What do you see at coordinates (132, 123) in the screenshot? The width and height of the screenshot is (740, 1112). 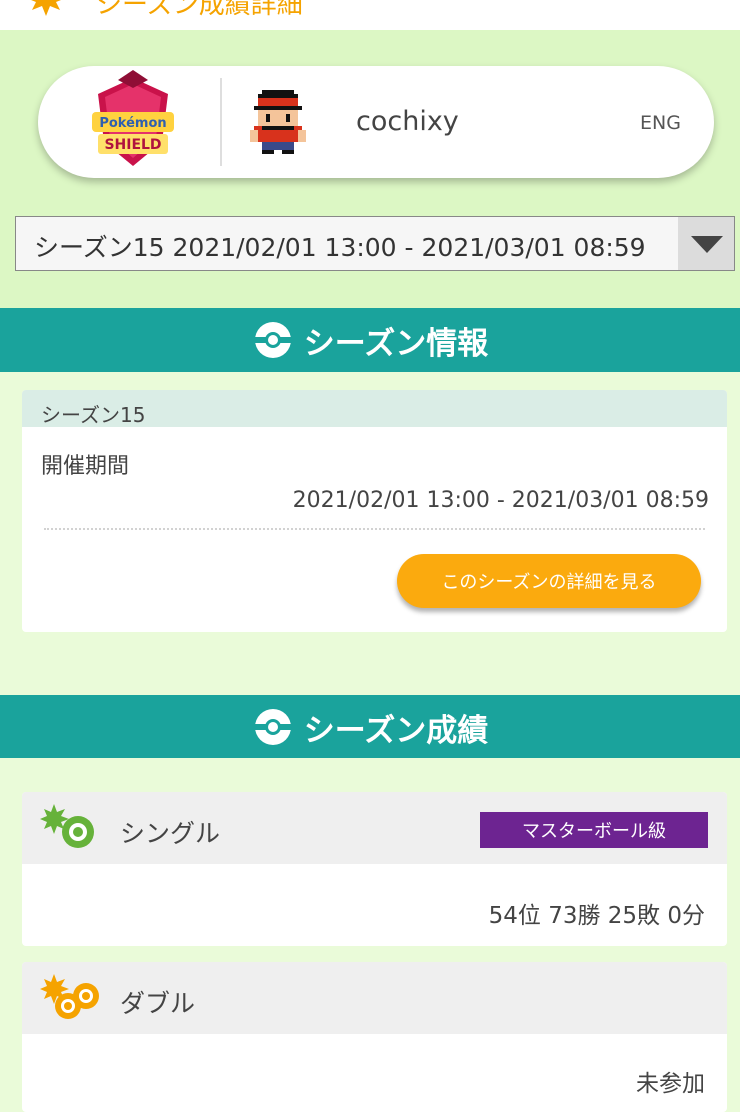 I see `svg-text: Pokémon` at bounding box center [132, 123].